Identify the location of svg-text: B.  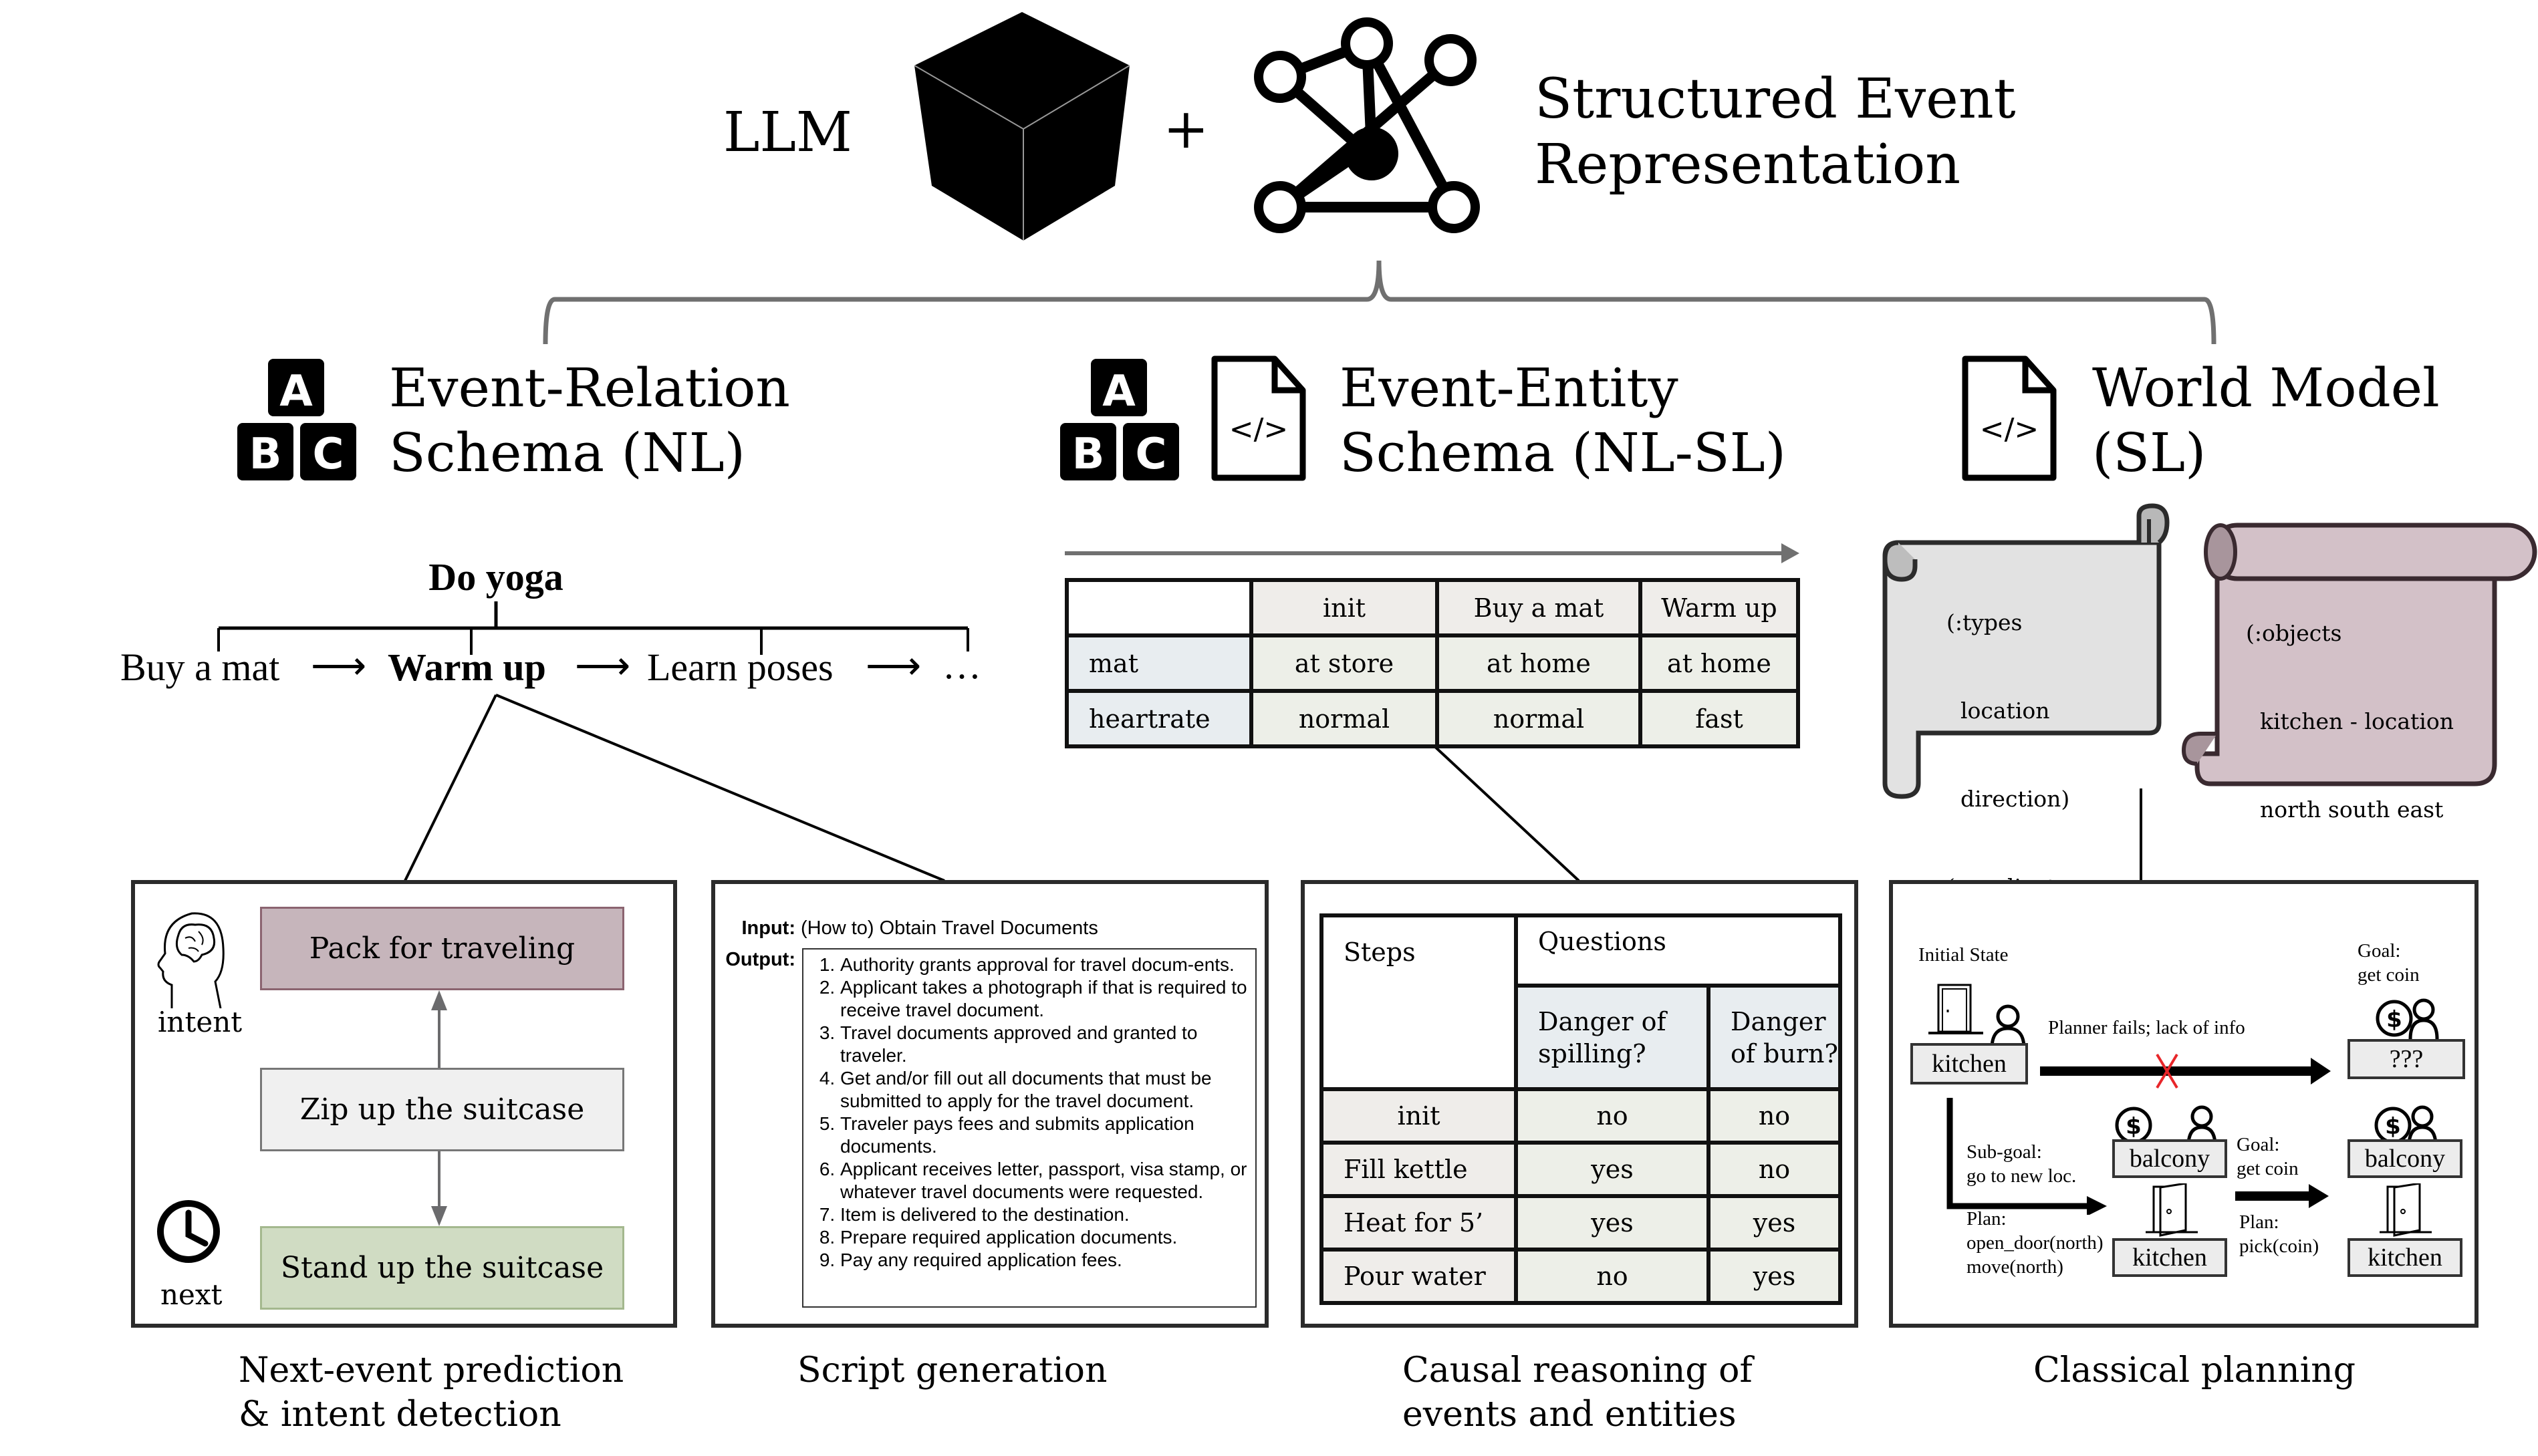
(266, 454).